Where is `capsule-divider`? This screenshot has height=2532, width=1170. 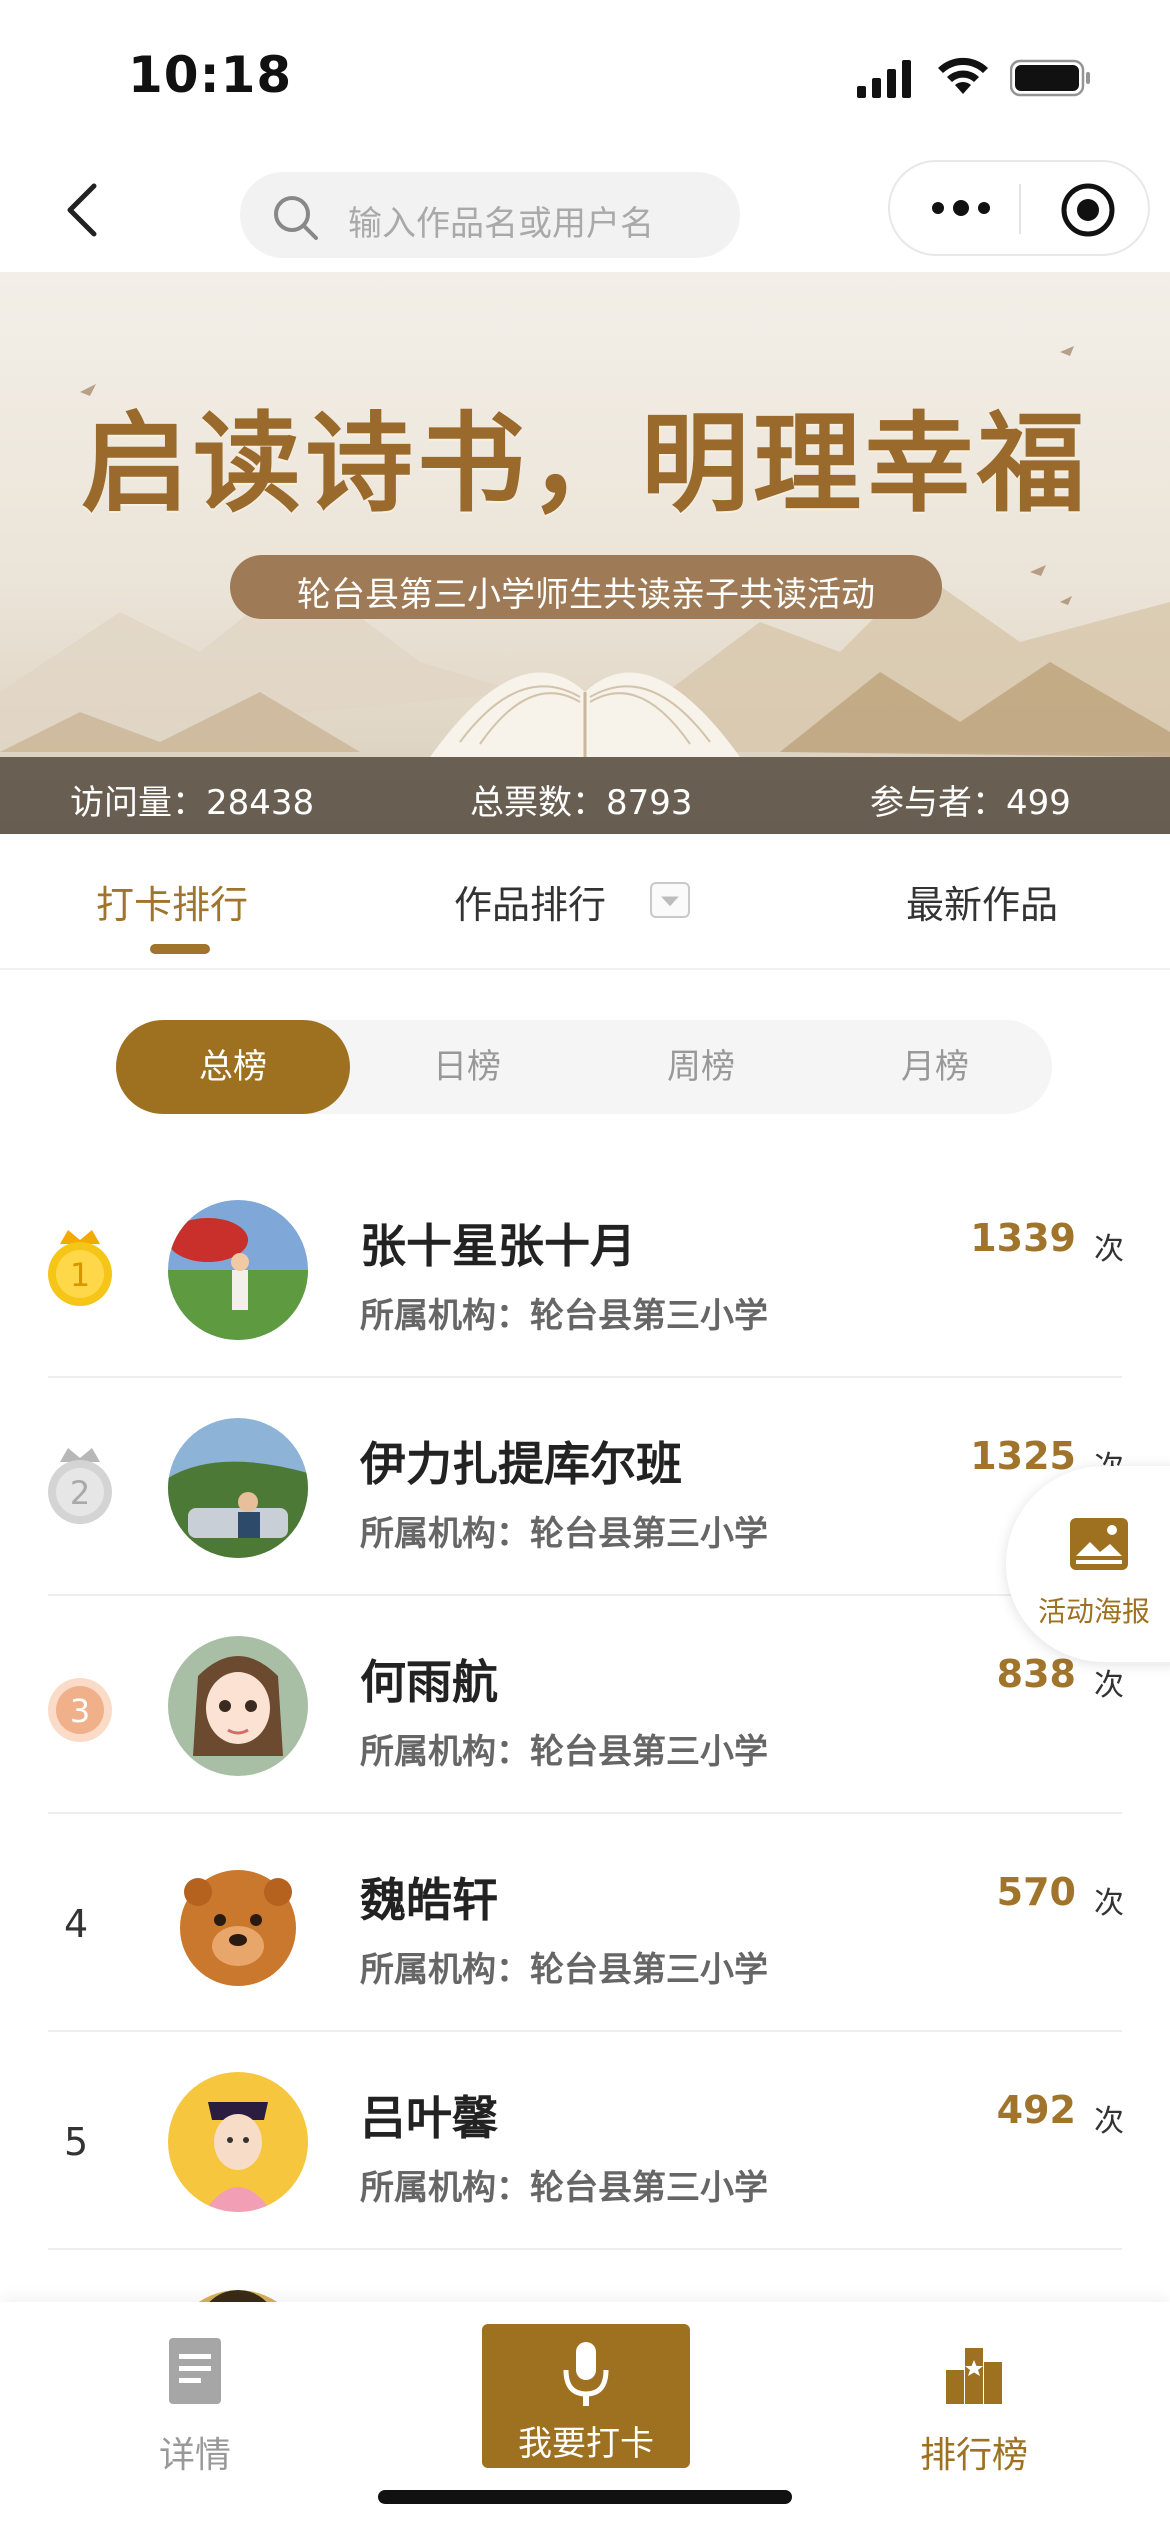
capsule-divider is located at coordinates (1020, 209).